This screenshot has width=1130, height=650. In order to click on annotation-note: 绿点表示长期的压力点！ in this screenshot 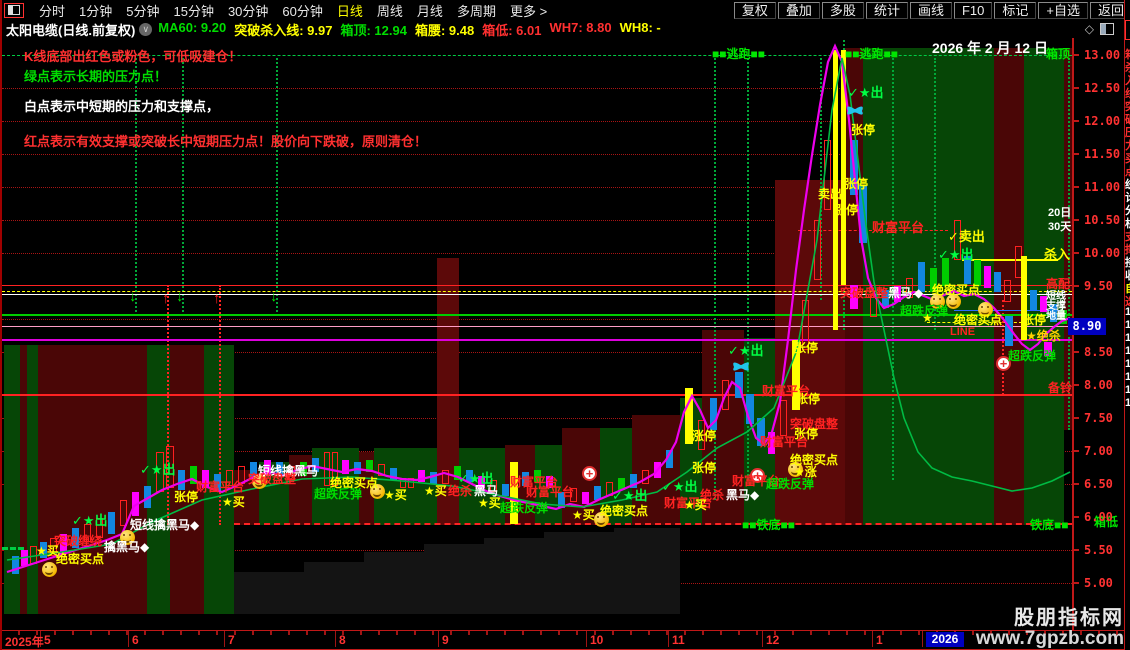, I will do `click(96, 76)`.